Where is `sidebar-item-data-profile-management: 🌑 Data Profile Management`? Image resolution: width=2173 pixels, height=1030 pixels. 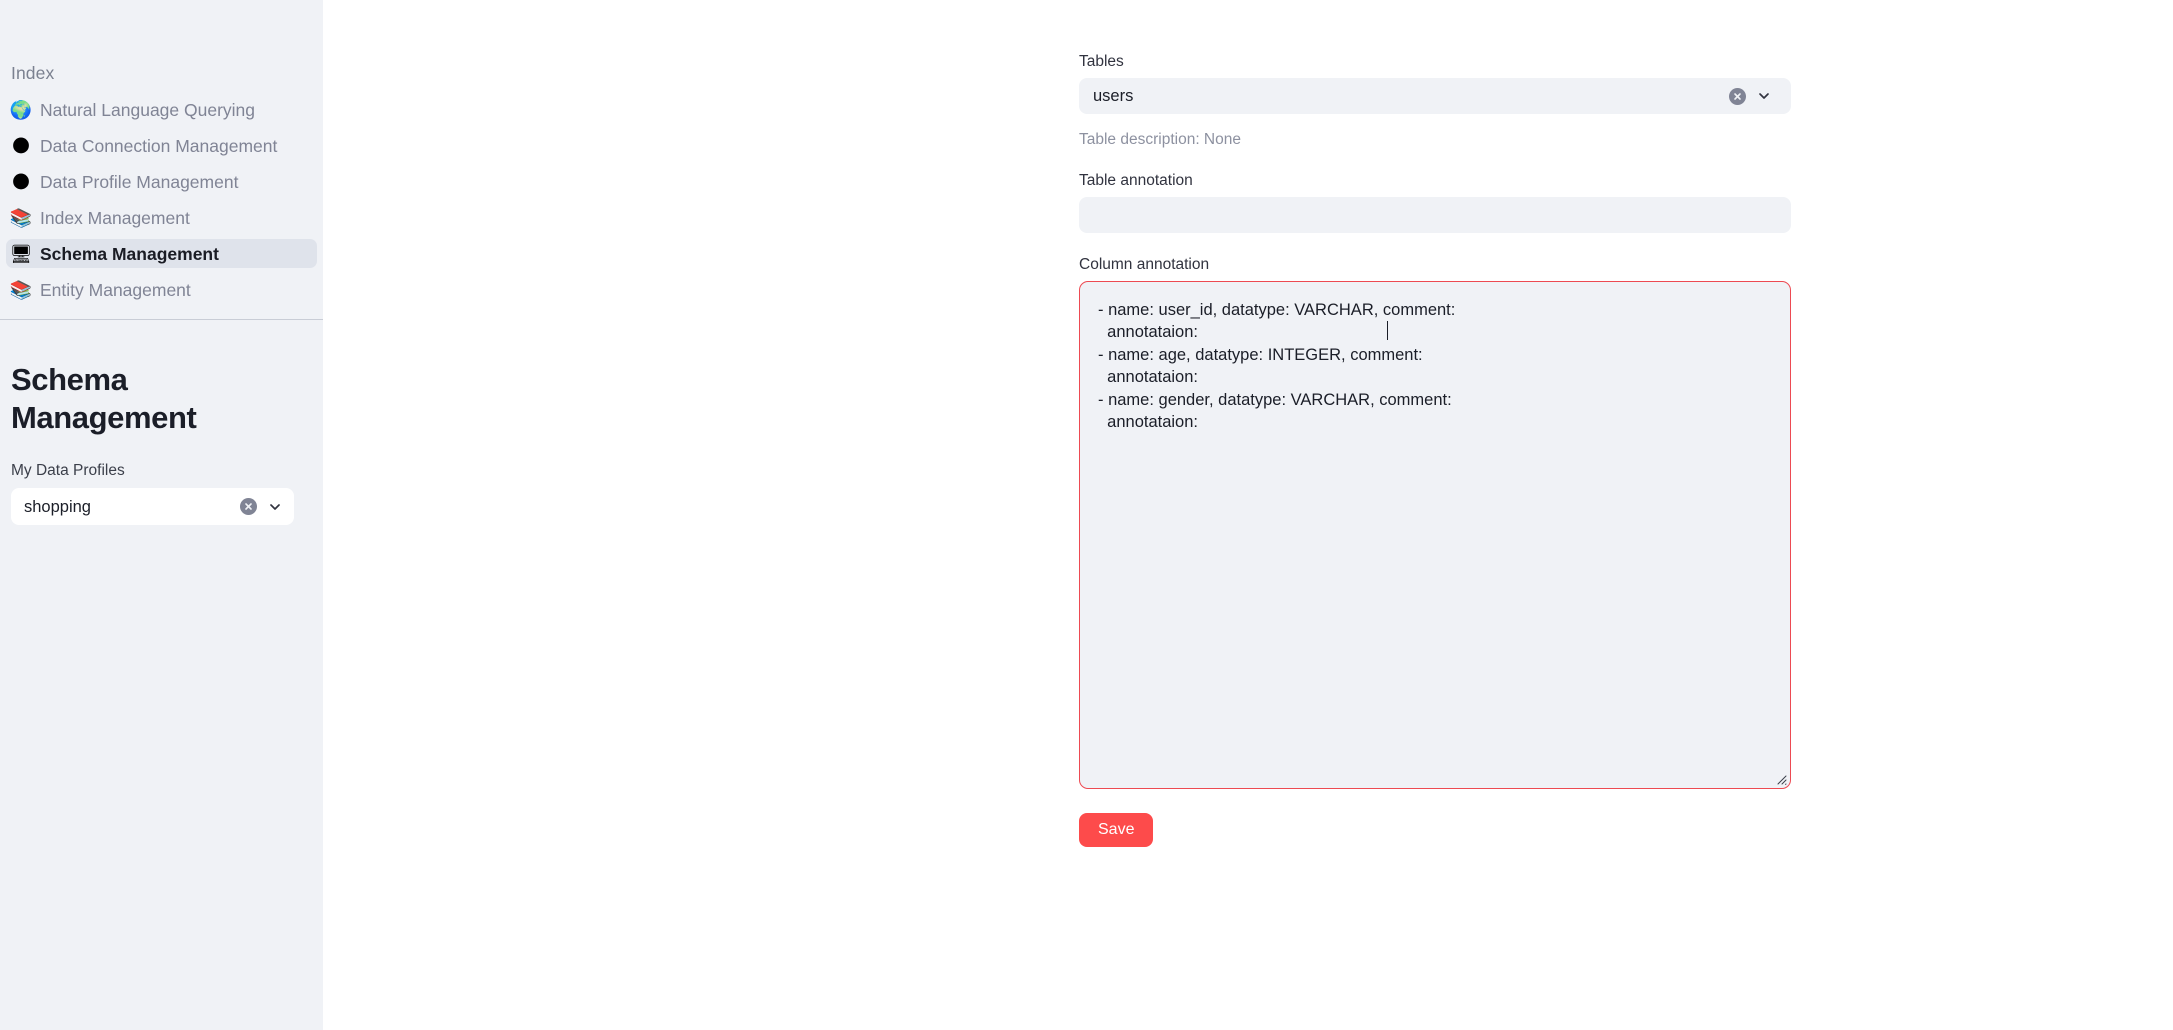
sidebar-item-data-profile-management: 🌑 Data Profile Management is located at coordinates (161, 181).